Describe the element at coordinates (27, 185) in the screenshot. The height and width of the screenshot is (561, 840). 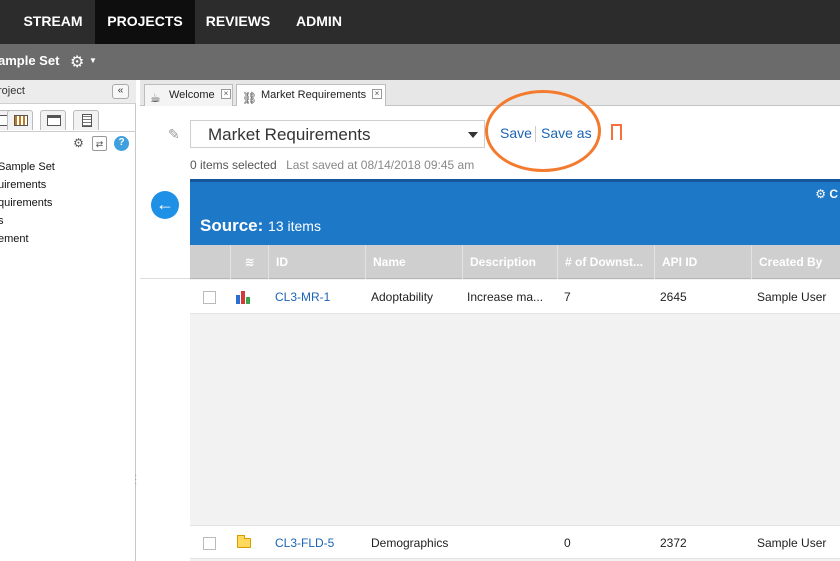
I see `tree-item: uirements` at that location.